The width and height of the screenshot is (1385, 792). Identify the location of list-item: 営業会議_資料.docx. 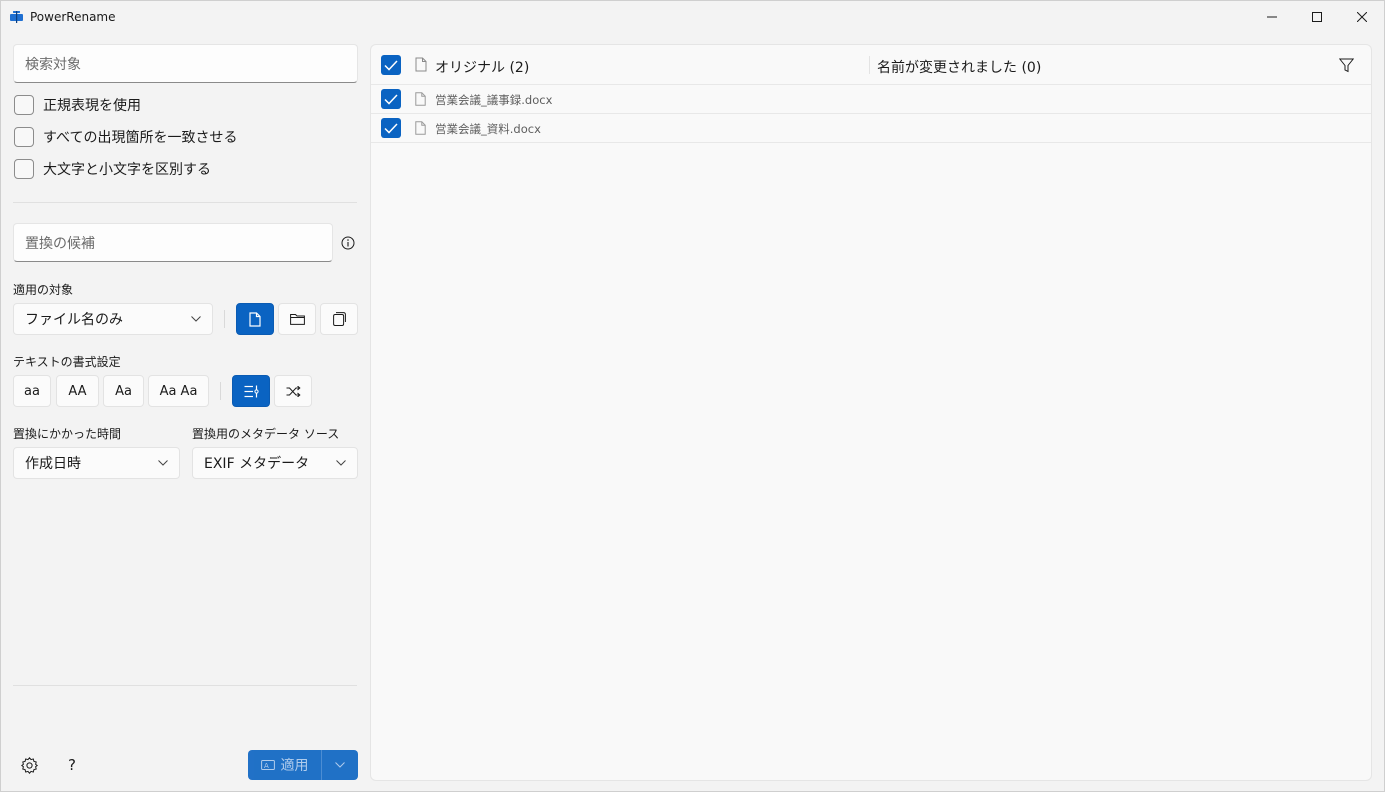
(871, 128).